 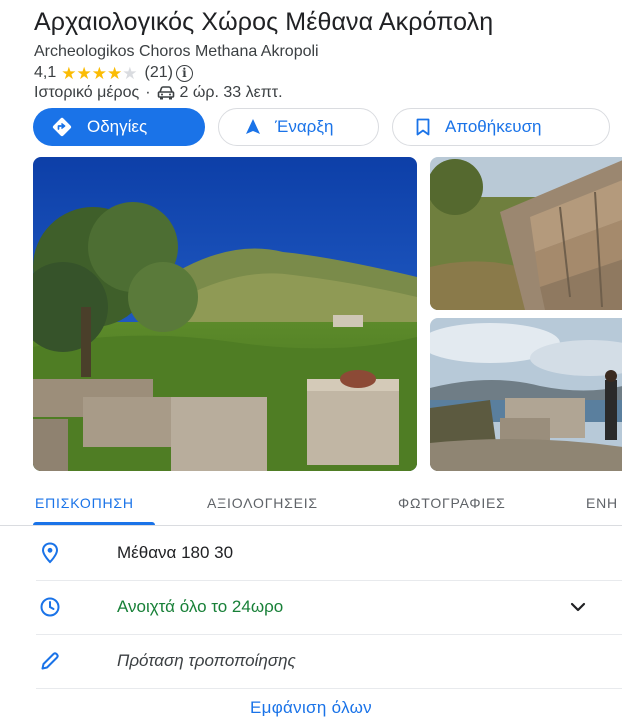 What do you see at coordinates (50, 661) in the screenshot?
I see `pencil-icon` at bounding box center [50, 661].